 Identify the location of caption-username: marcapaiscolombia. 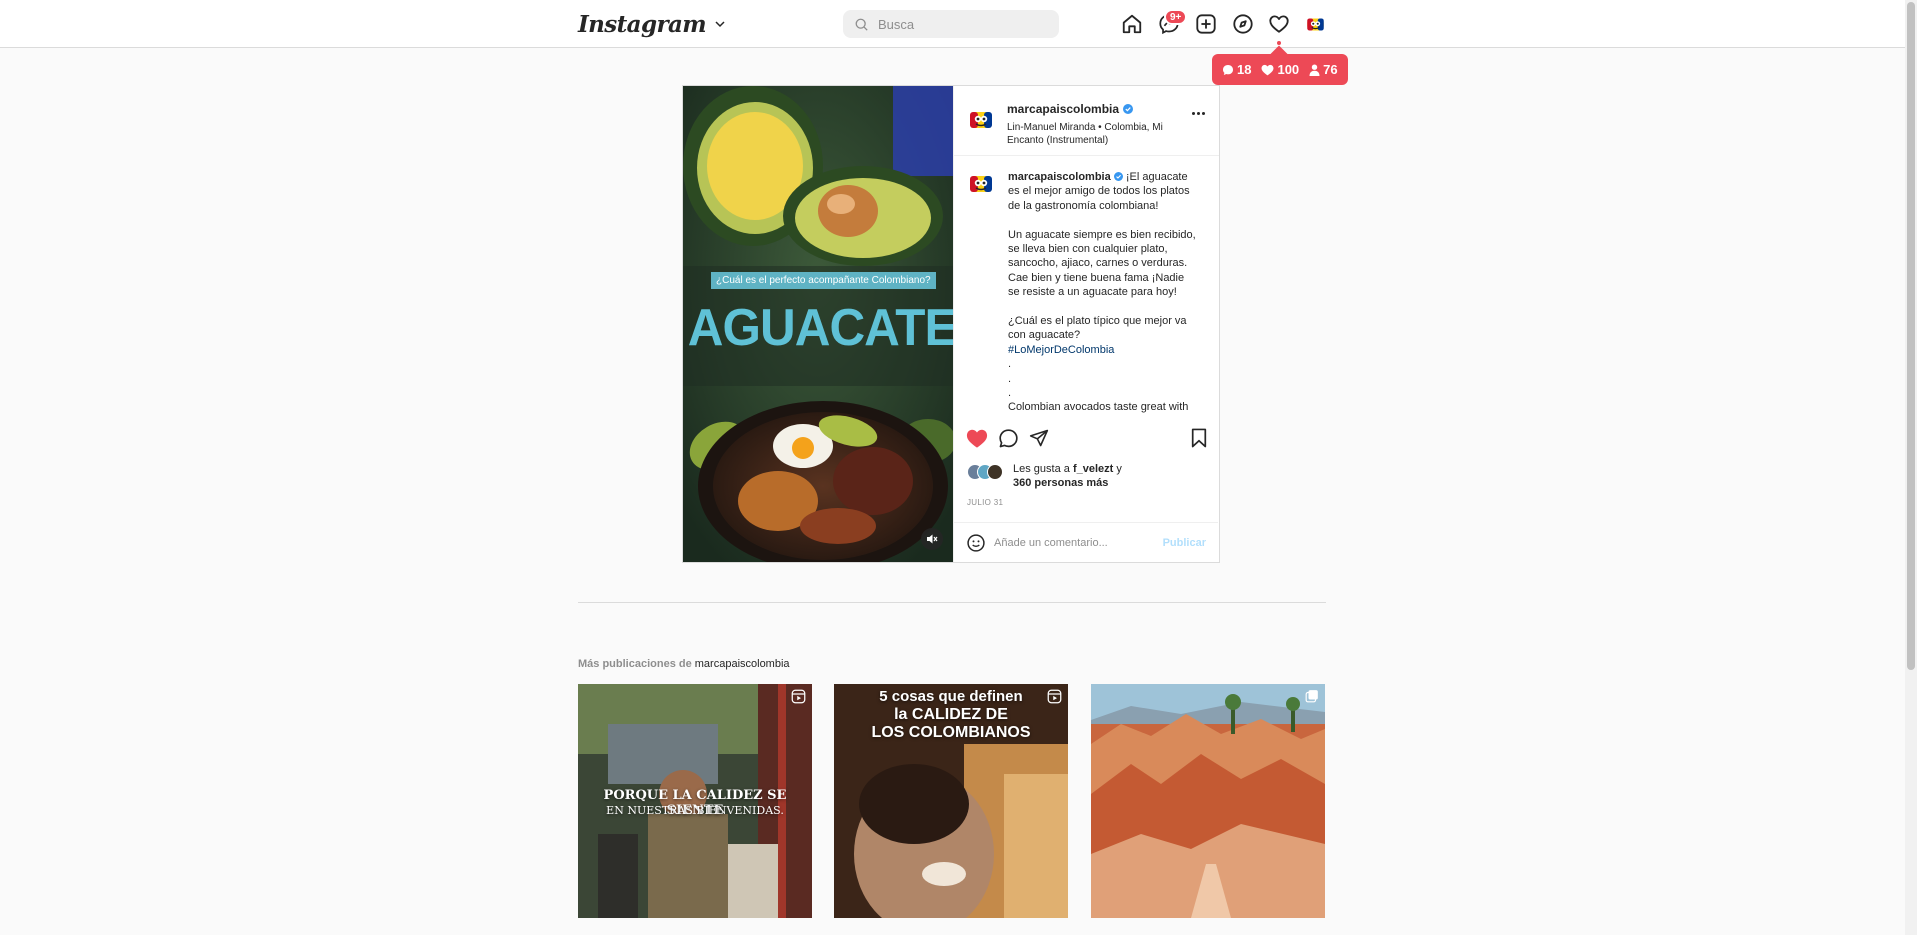
(1059, 177).